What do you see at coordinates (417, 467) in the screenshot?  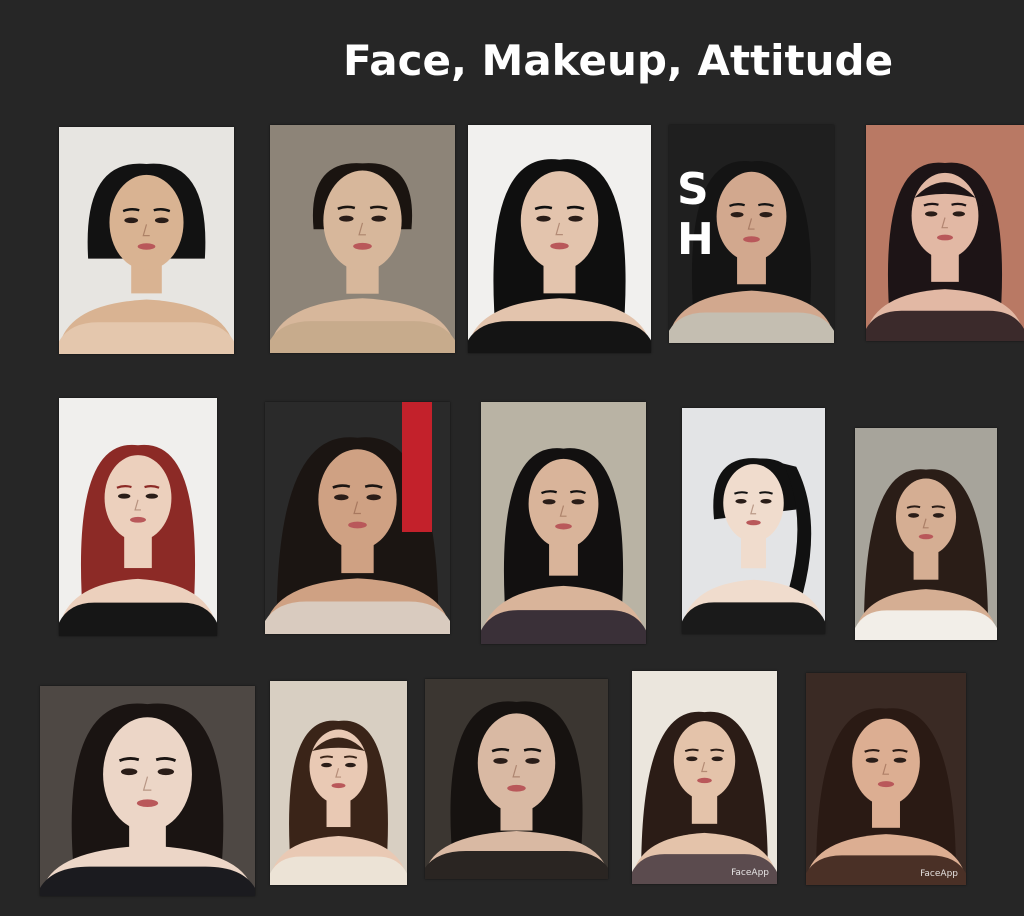 I see `red-backdrop-band` at bounding box center [417, 467].